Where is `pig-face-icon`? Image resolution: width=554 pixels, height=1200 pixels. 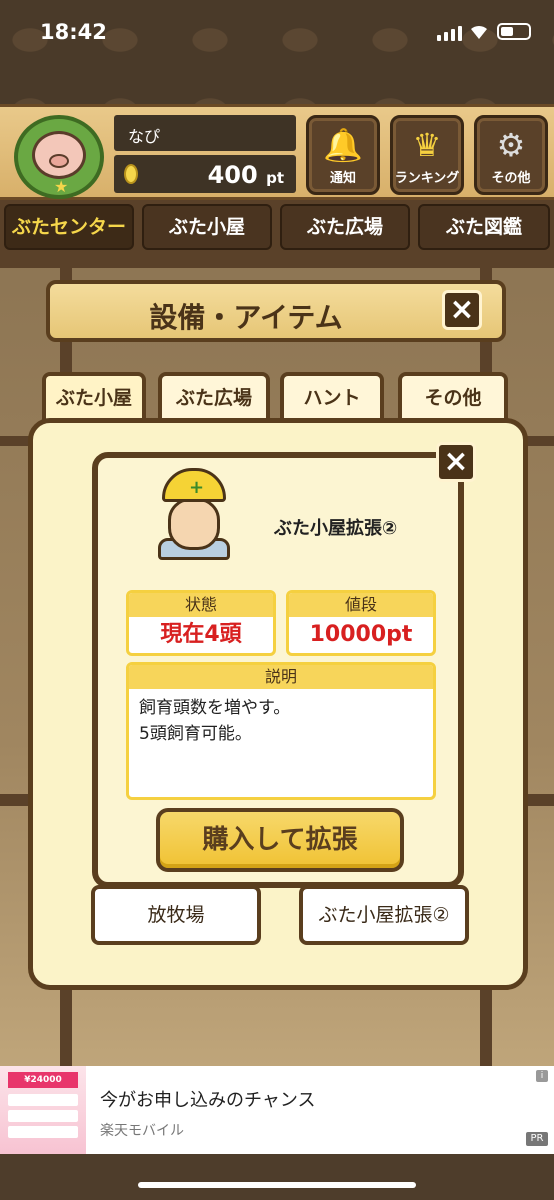
pig-face-icon is located at coordinates (59, 155).